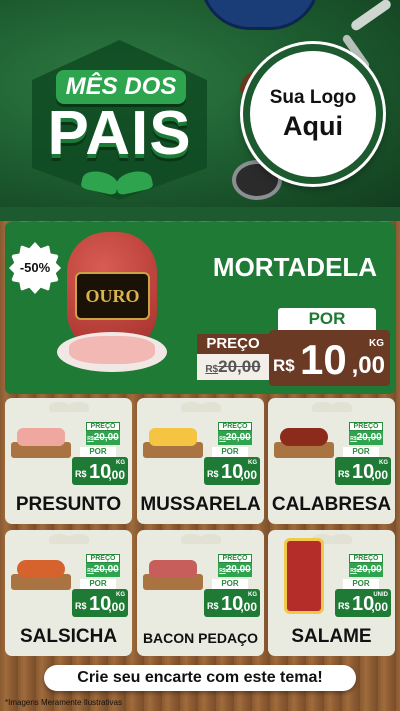  What do you see at coordinates (313, 97) in the screenshot?
I see `logo-text-line1: Sua Logo` at bounding box center [313, 97].